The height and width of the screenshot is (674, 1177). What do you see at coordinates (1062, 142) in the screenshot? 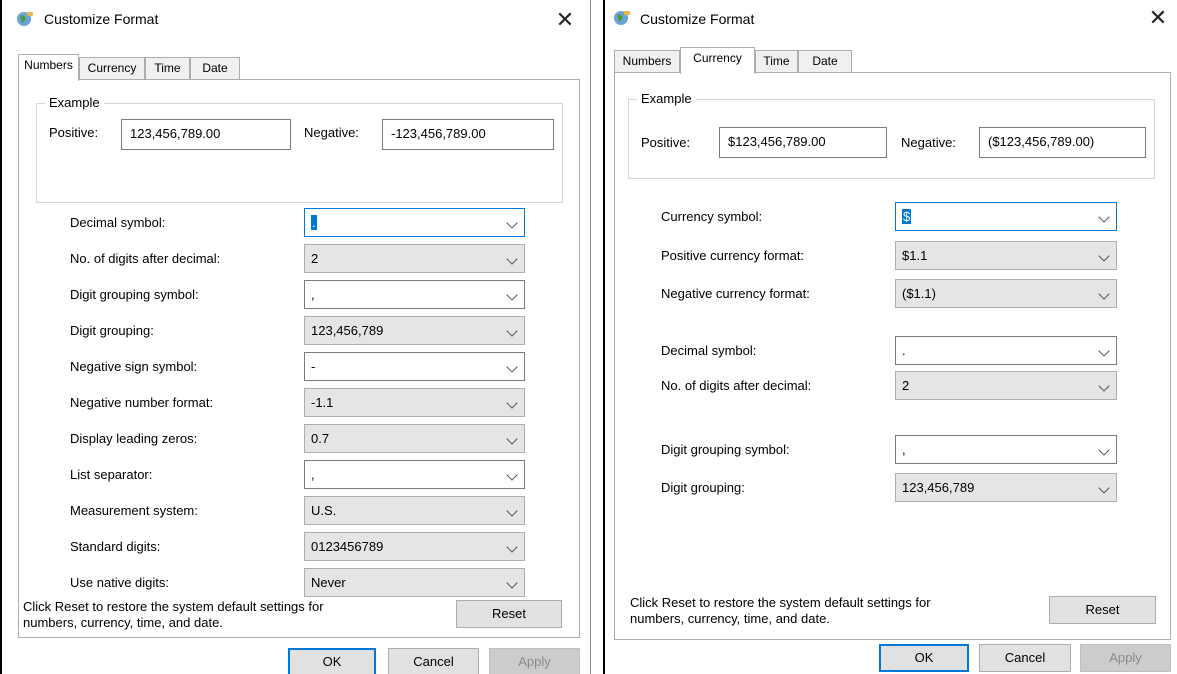
I see `negative-example-field: ($123,456,789.00)` at bounding box center [1062, 142].